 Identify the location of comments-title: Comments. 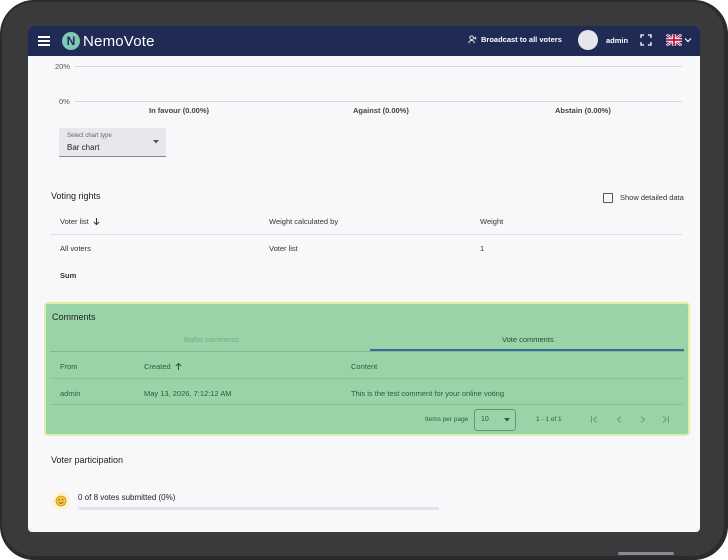
(74, 317).